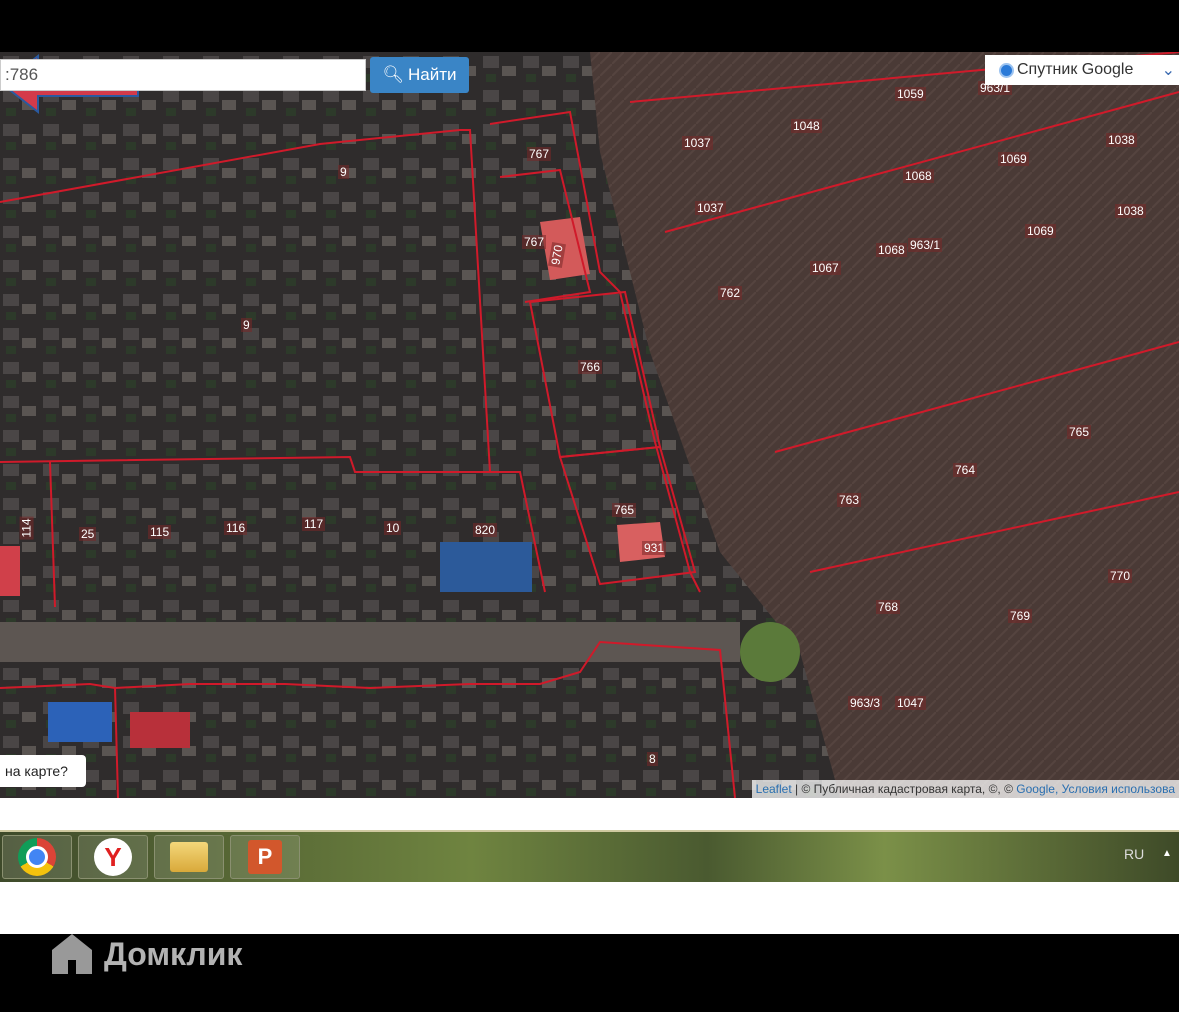  What do you see at coordinates (1167, 853) in the screenshot?
I see `tray-expand-icon: ▲` at bounding box center [1167, 853].